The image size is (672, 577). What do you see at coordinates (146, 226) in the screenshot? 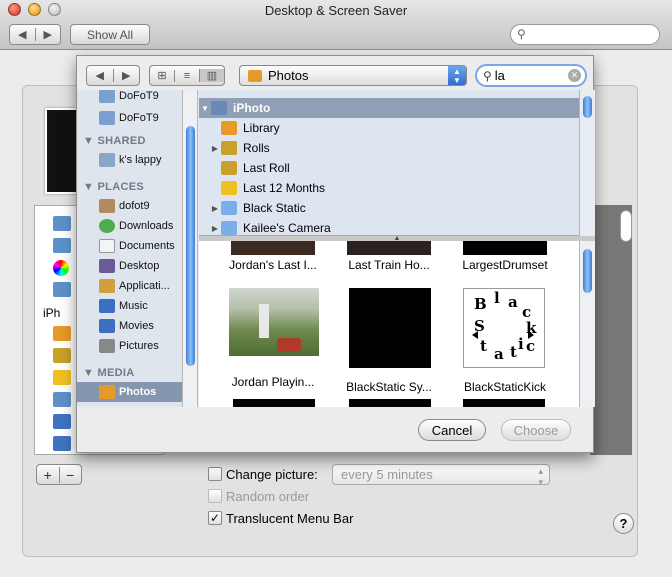
I see `sidebar-item-label: Downloads` at bounding box center [146, 226].